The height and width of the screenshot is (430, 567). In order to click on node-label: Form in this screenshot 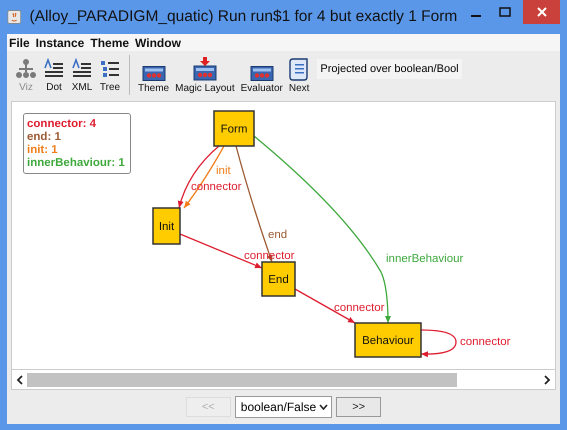, I will do `click(234, 130)`.